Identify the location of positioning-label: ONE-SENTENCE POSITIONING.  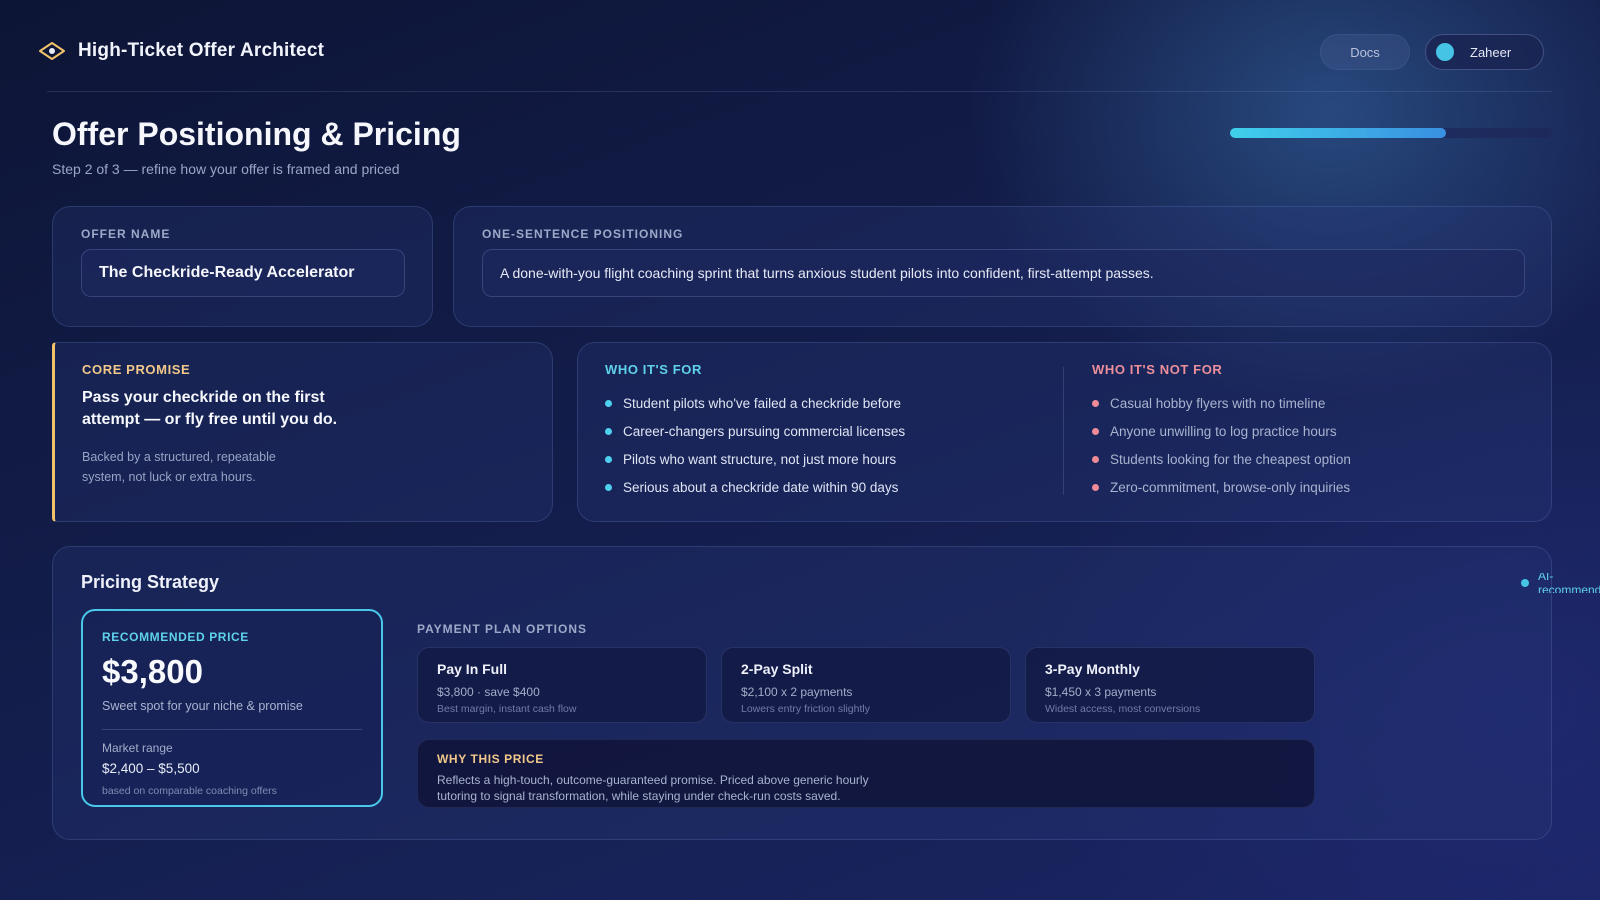
(583, 234).